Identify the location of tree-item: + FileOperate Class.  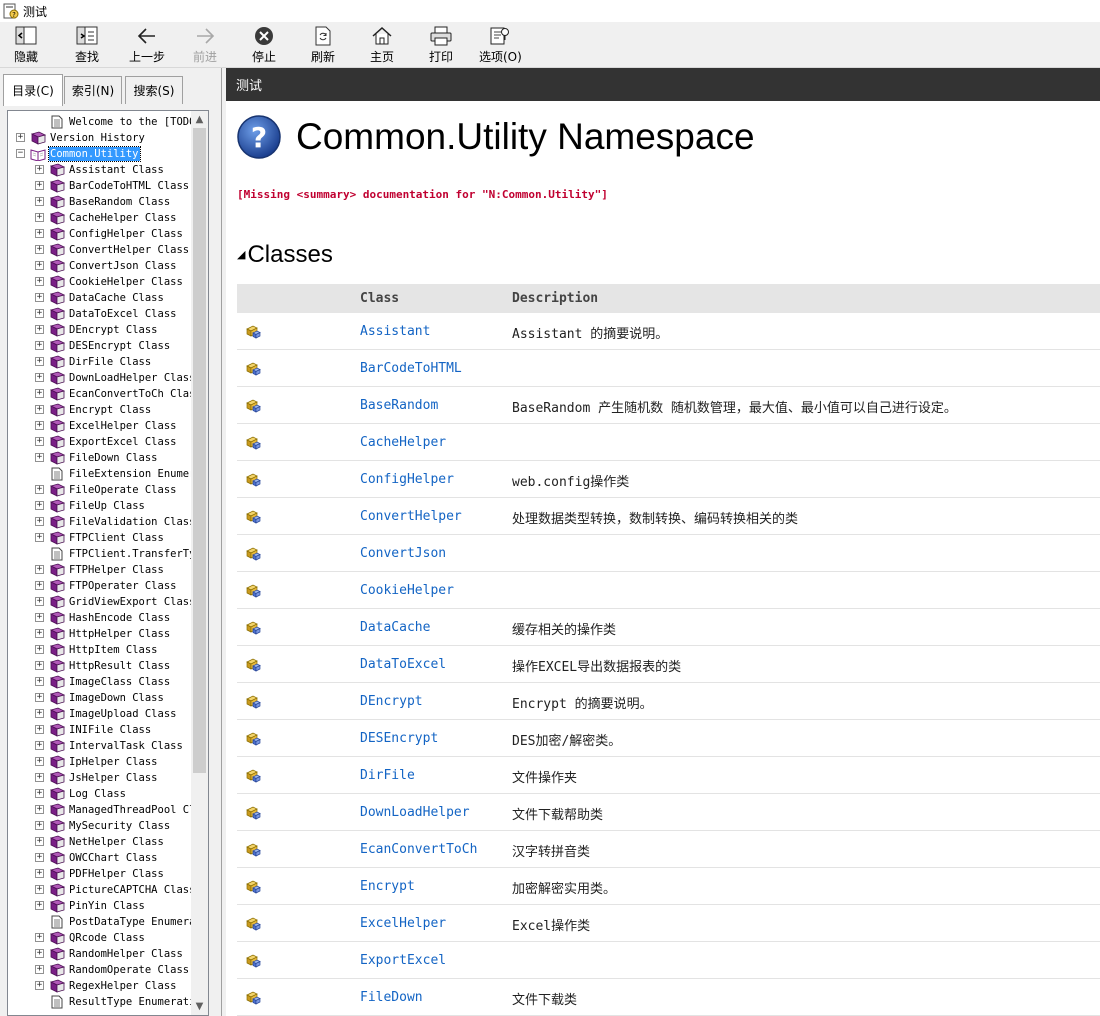
(100, 490).